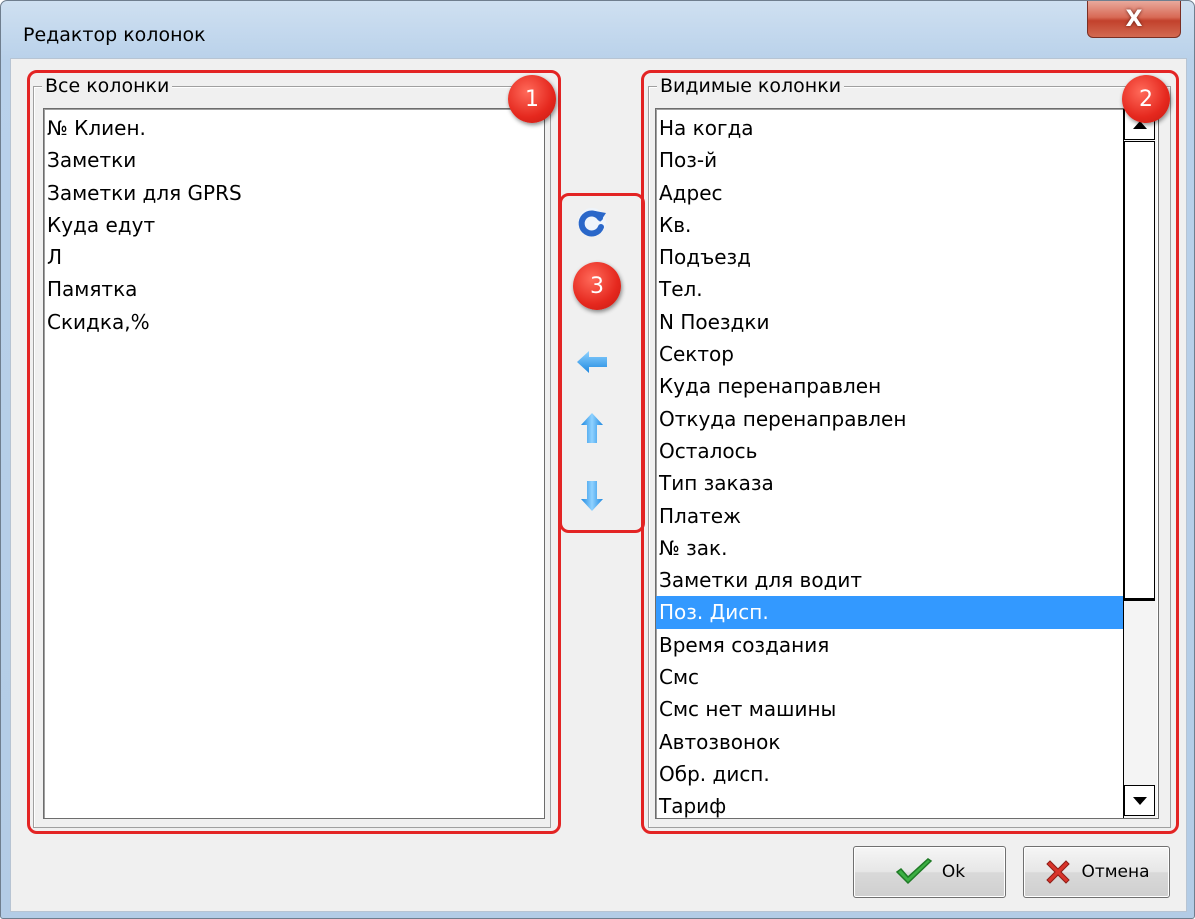 The height and width of the screenshot is (919, 1195). I want to click on ok-label: Ok, so click(953, 872).